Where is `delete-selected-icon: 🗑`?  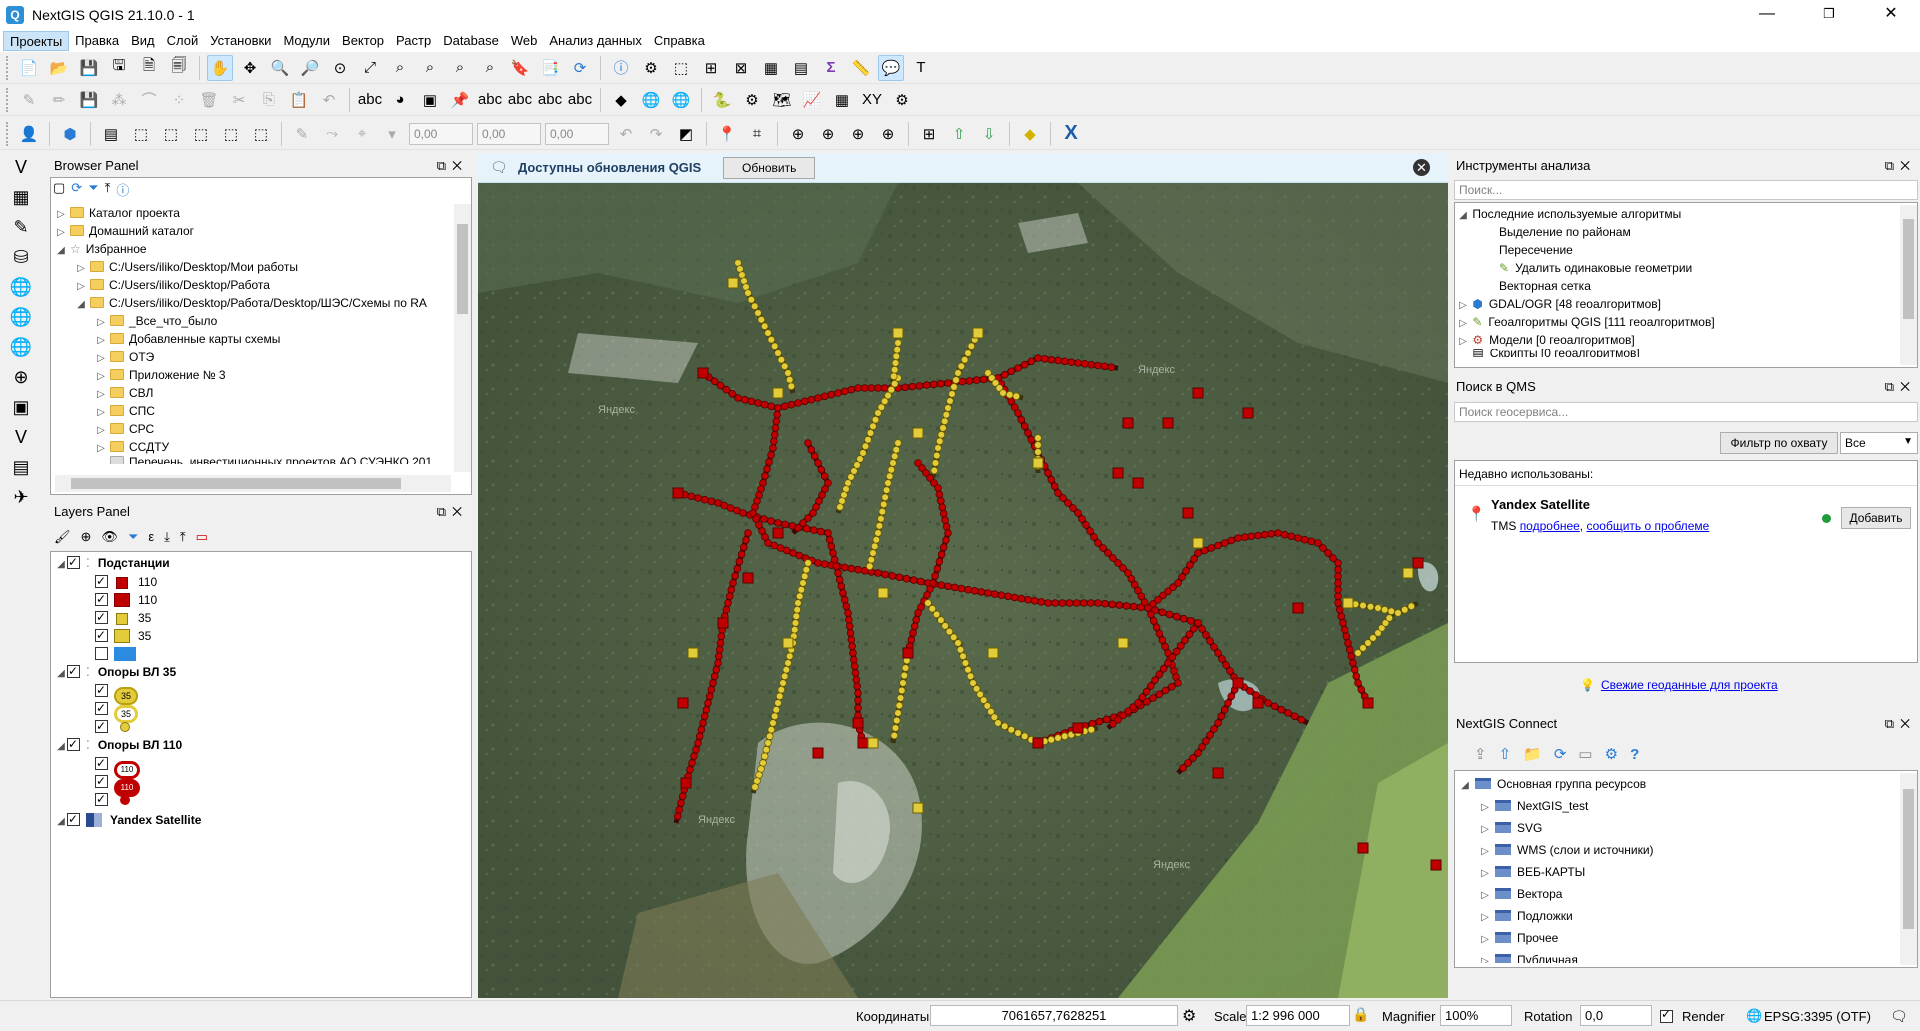
delete-selected-icon: 🗑 is located at coordinates (209, 100).